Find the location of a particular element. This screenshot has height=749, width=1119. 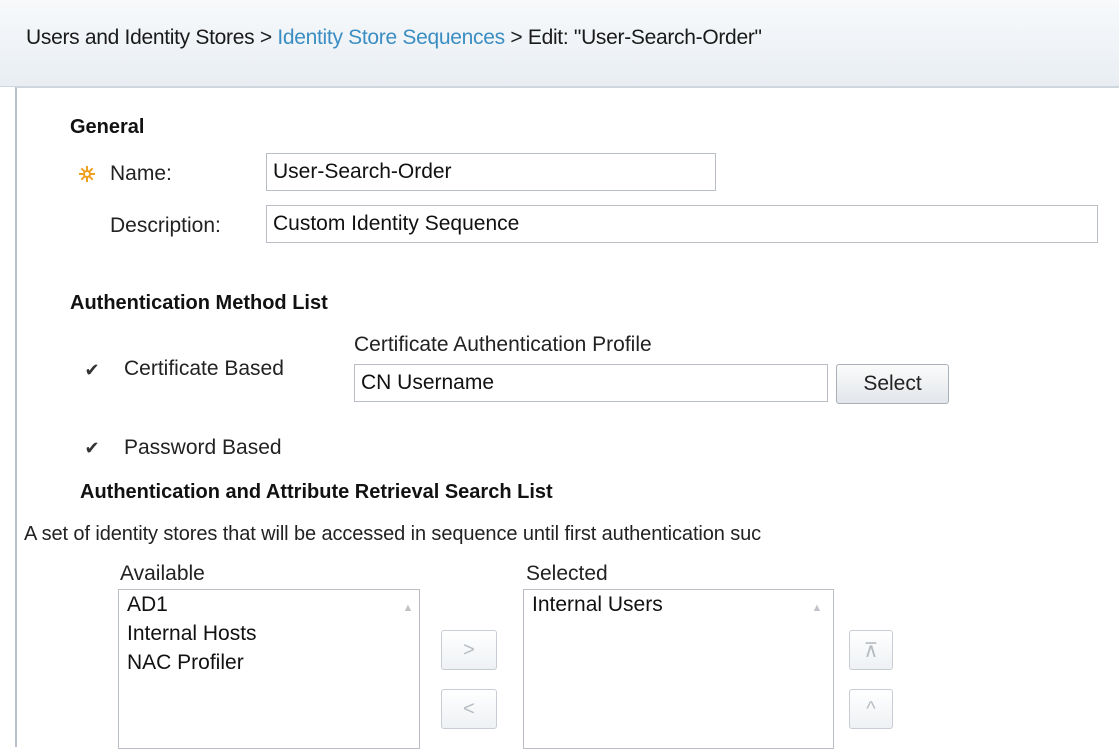

move-up-button: ^ is located at coordinates (871, 709).